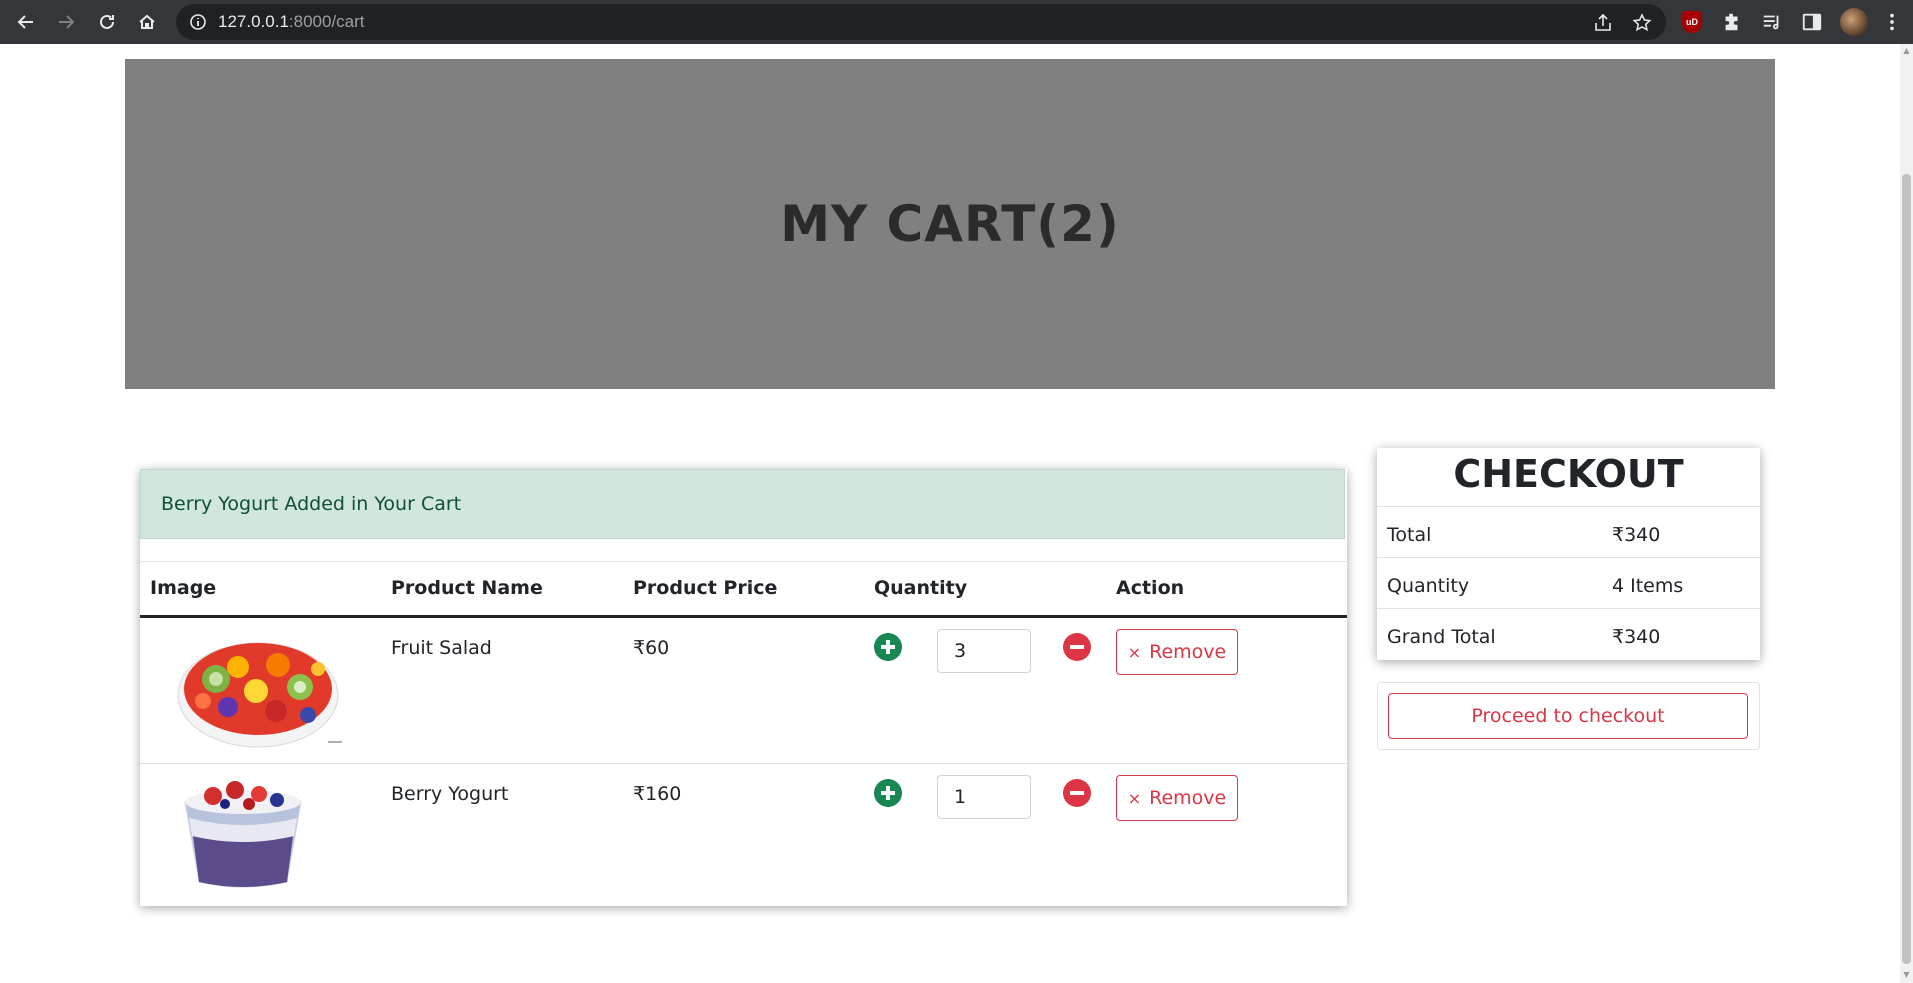 This screenshot has width=1913, height=983. Describe the element at coordinates (742, 504) in the screenshot. I see `success-alert: Berry Yogurt Added in Your Cart` at that location.